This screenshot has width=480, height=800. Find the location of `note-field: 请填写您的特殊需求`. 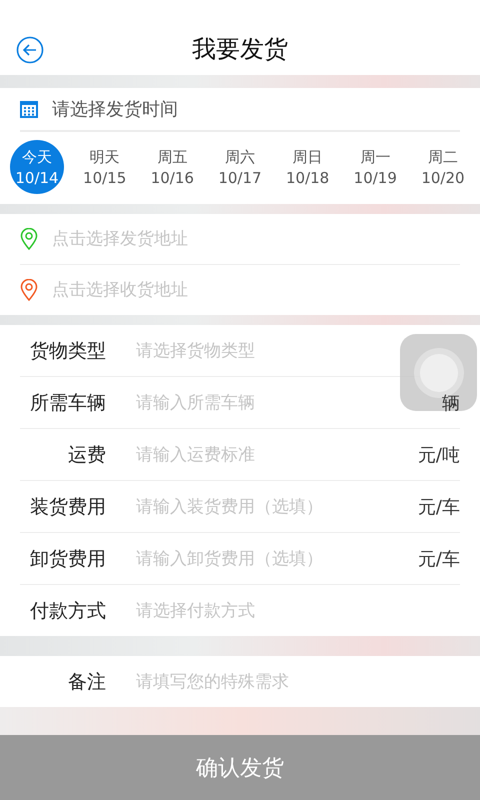

note-field: 请填写您的特殊需求 is located at coordinates (298, 682).